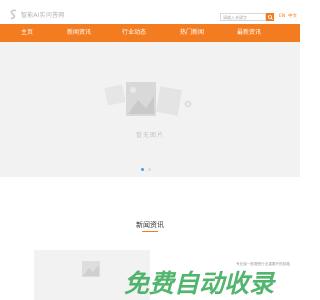 Image resolution: width=320 pixels, height=300 pixels. Describe the element at coordinates (243, 17) in the screenshot. I see `search-input` at that location.